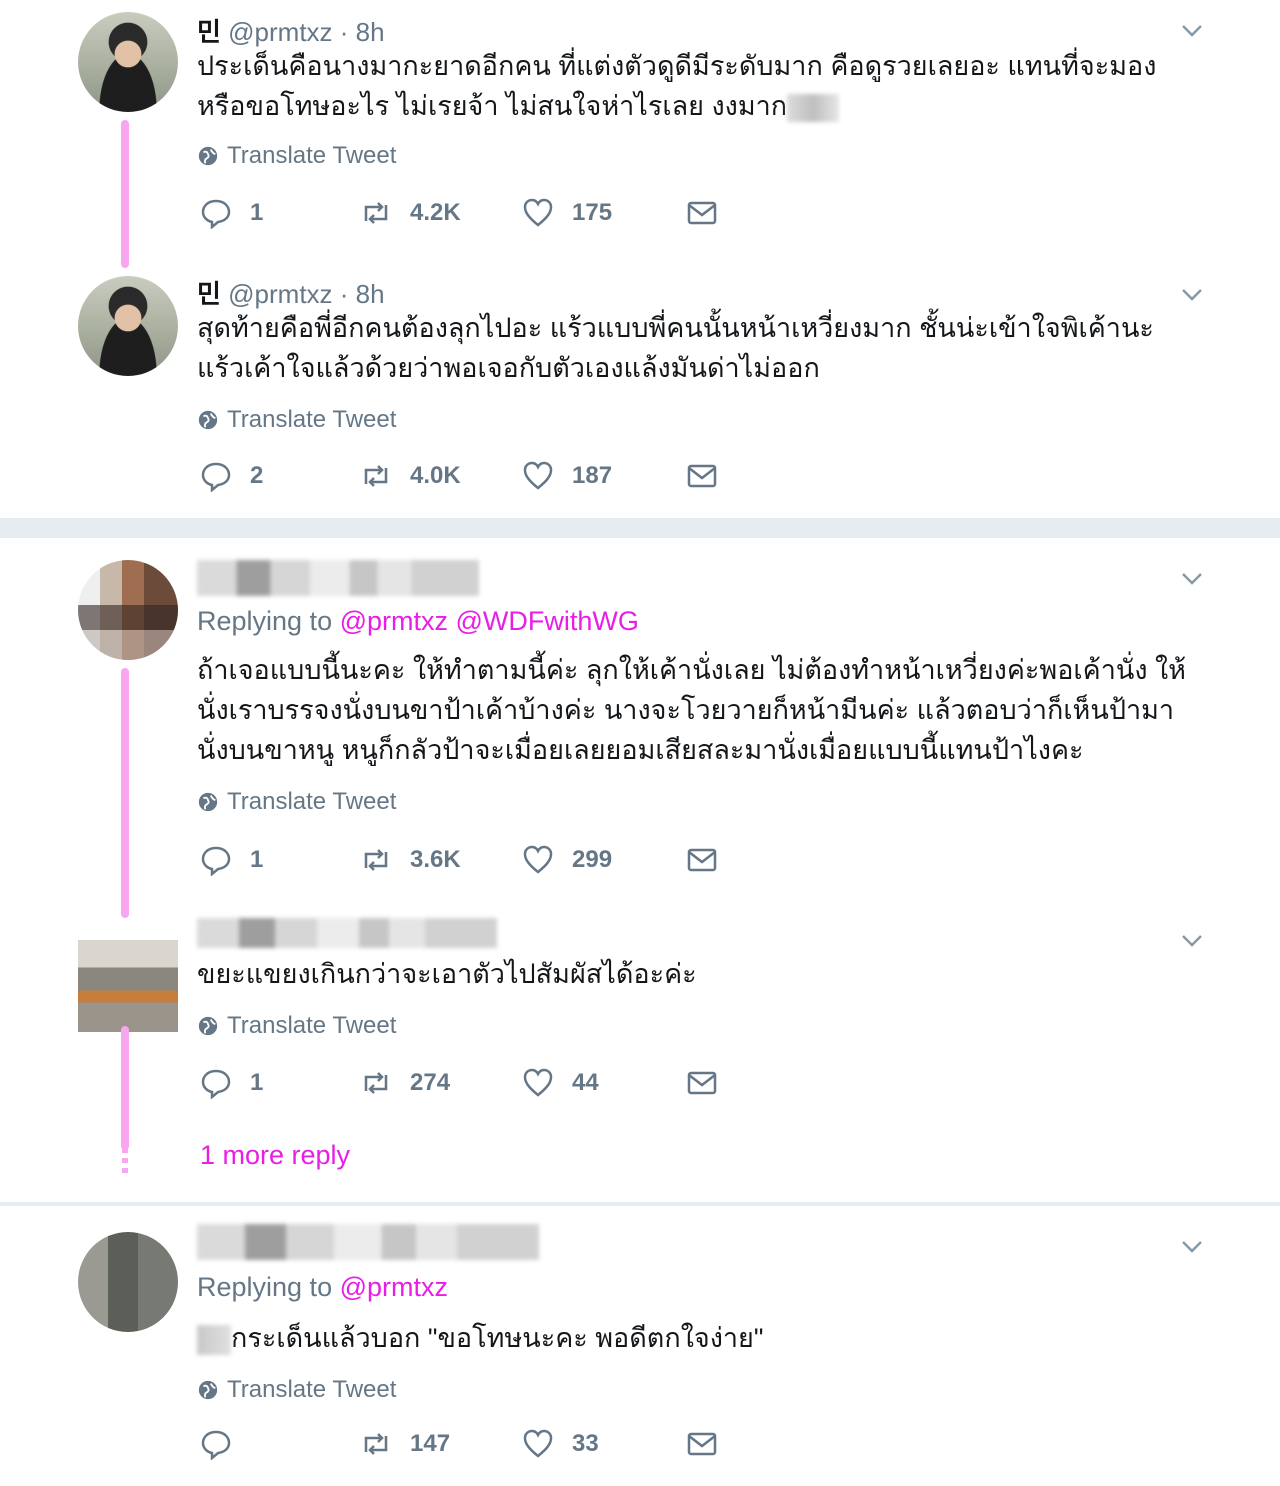 Image resolution: width=1280 pixels, height=1486 pixels. What do you see at coordinates (410, 476) in the screenshot?
I see `retweet-button: 4.0K` at bounding box center [410, 476].